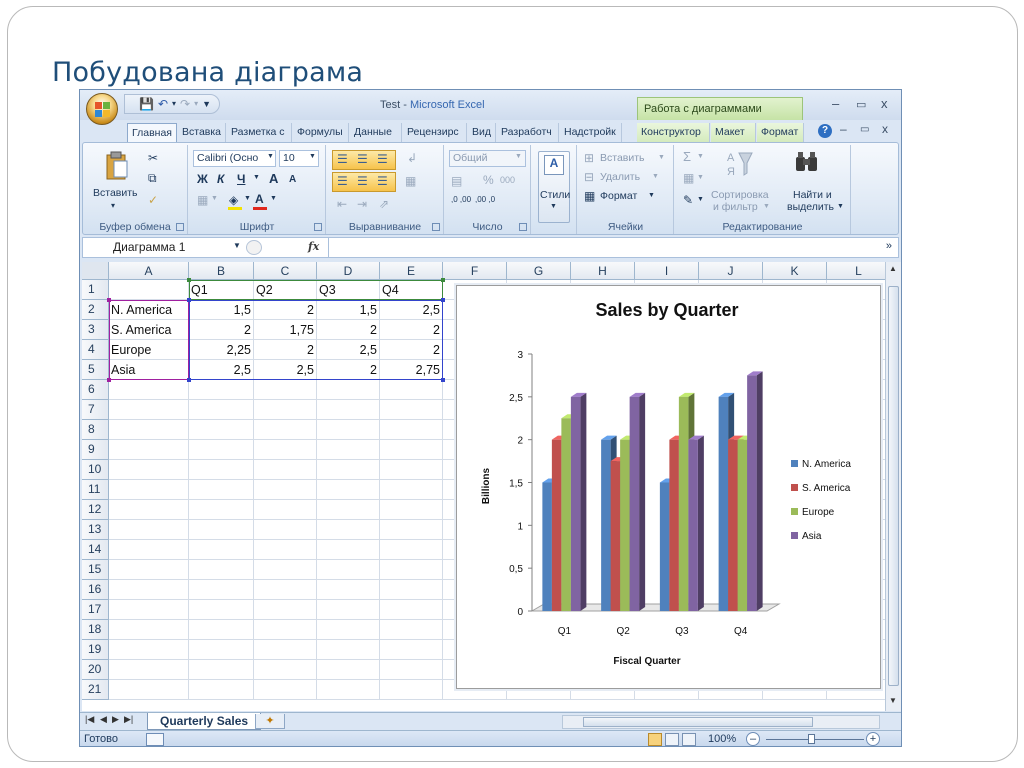 The image size is (1024, 768). I want to click on cell-e4: 2, so click(411, 350).